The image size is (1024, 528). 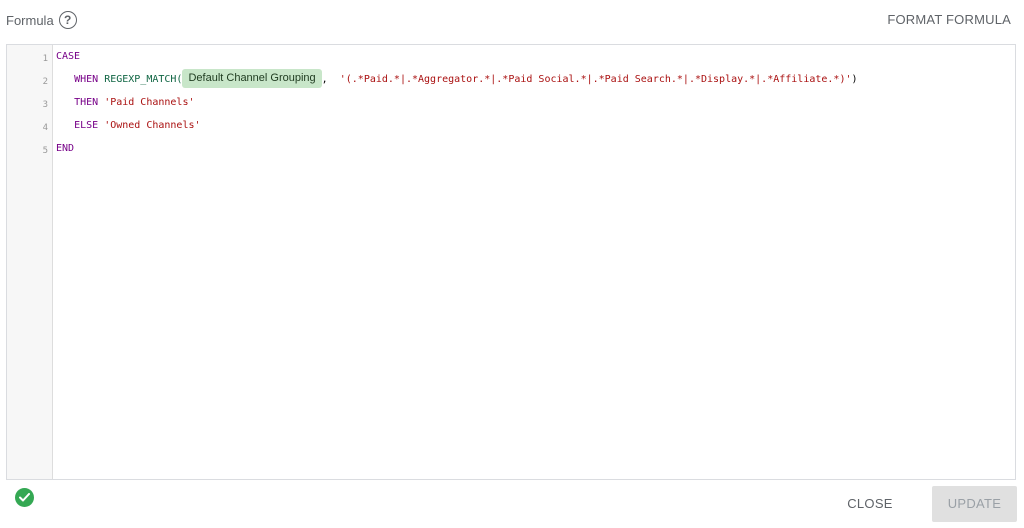 What do you see at coordinates (152, 125) in the screenshot?
I see `else-value-string: 'Owned Channels'` at bounding box center [152, 125].